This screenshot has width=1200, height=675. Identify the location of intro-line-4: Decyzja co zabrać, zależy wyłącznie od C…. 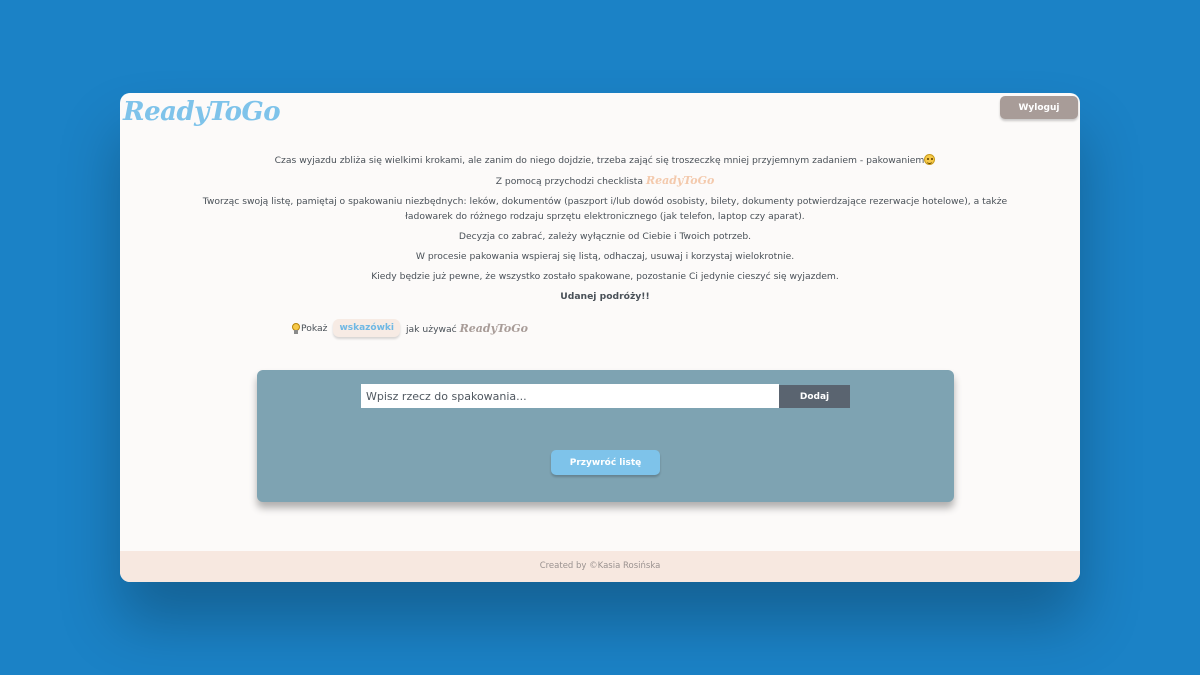
(605, 236).